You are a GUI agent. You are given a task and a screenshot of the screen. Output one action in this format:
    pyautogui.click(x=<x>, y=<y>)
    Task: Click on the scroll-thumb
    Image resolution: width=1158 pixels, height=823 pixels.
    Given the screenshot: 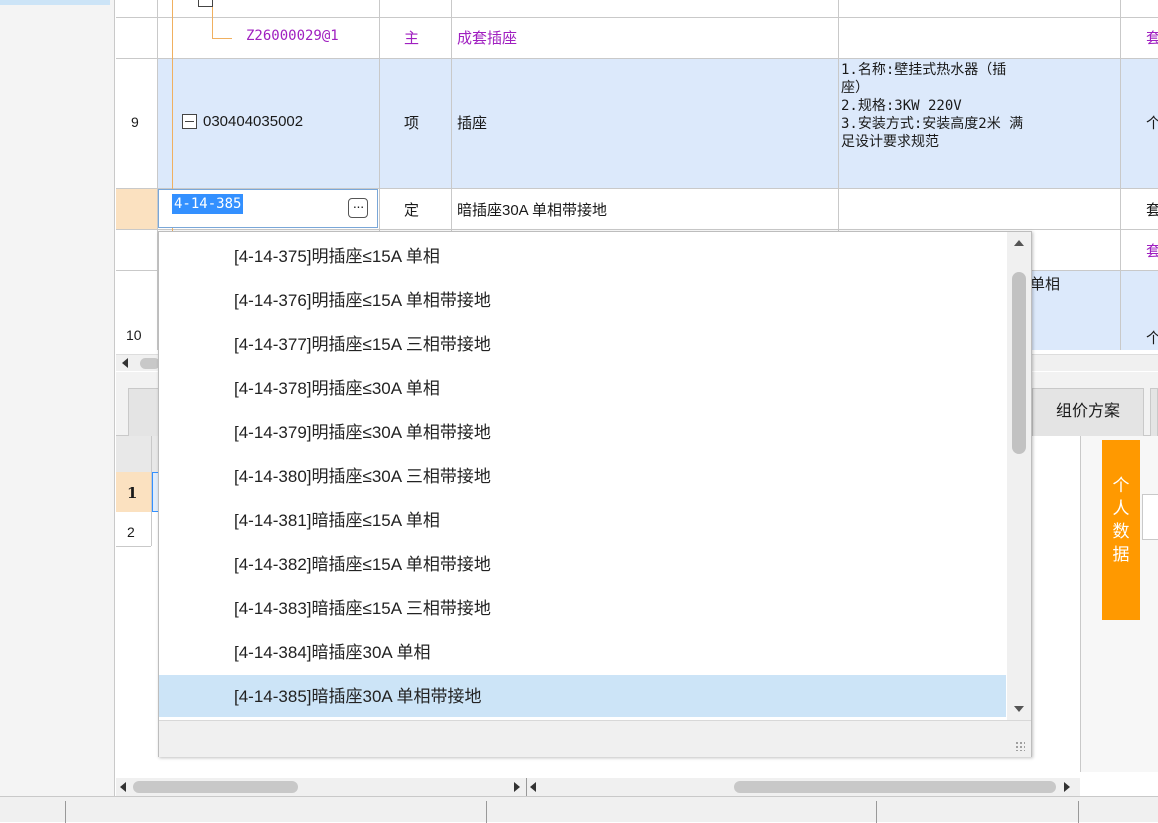 What is the action you would take?
    pyautogui.click(x=1019, y=363)
    